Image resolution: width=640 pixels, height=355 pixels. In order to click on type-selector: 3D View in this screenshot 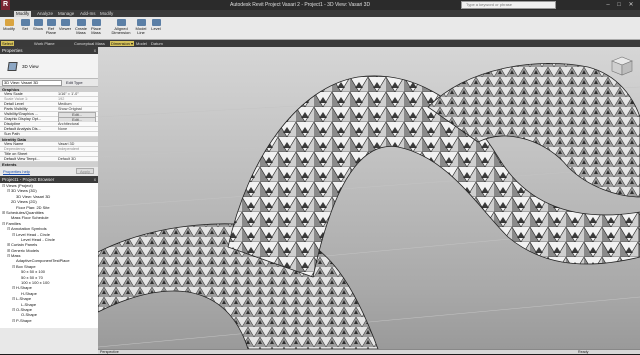, I will do `click(49, 66)`.